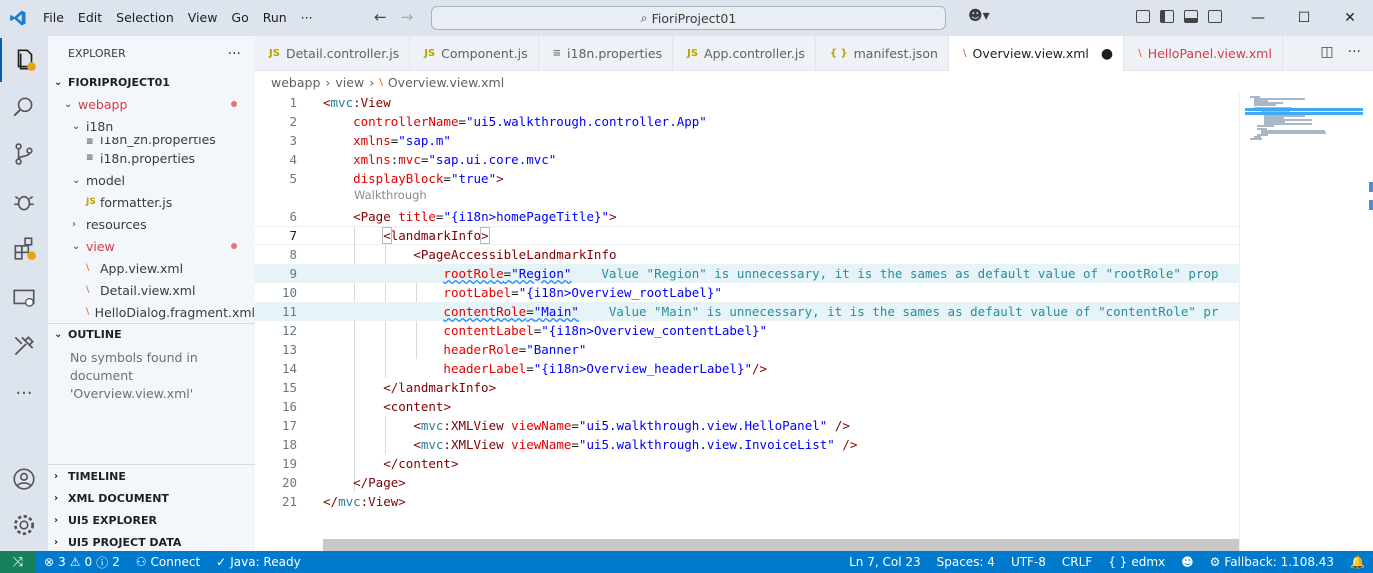 The height and width of the screenshot is (573, 1373). What do you see at coordinates (747, 387) in the screenshot?
I see `code-line: 15 </landmarkInfo>` at bounding box center [747, 387].